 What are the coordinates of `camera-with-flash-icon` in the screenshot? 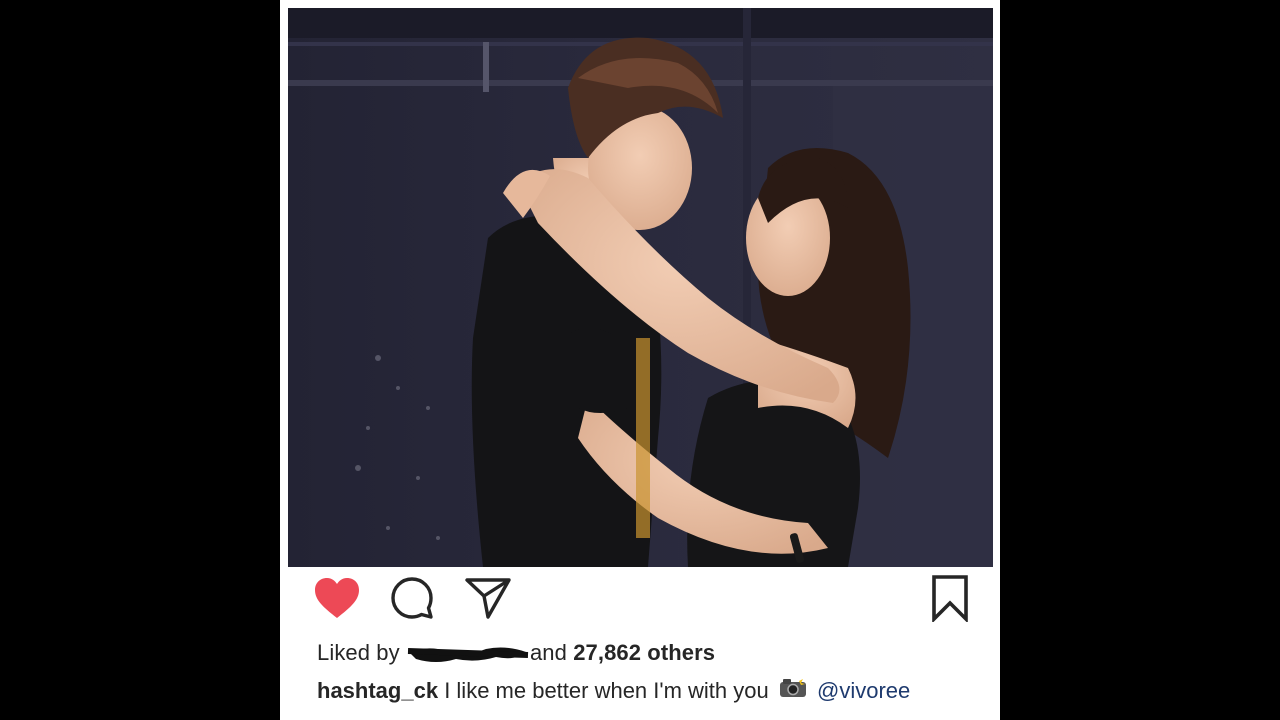 It's located at (793, 690).